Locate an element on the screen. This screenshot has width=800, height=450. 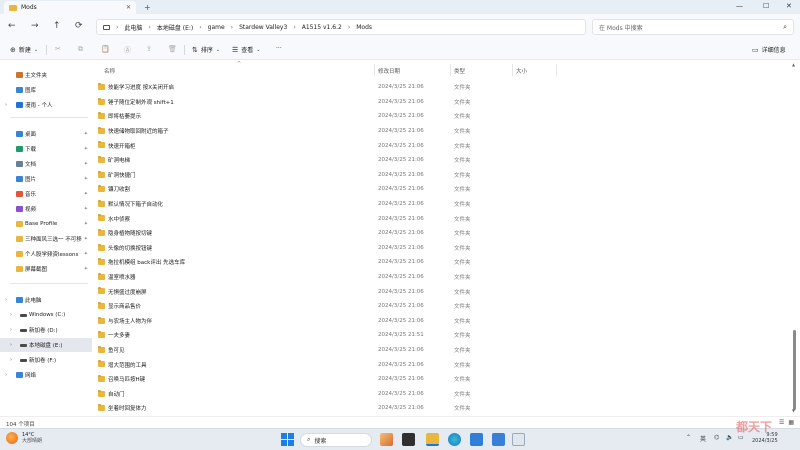
sidebar-item: 图库 is located at coordinates (46, 90).